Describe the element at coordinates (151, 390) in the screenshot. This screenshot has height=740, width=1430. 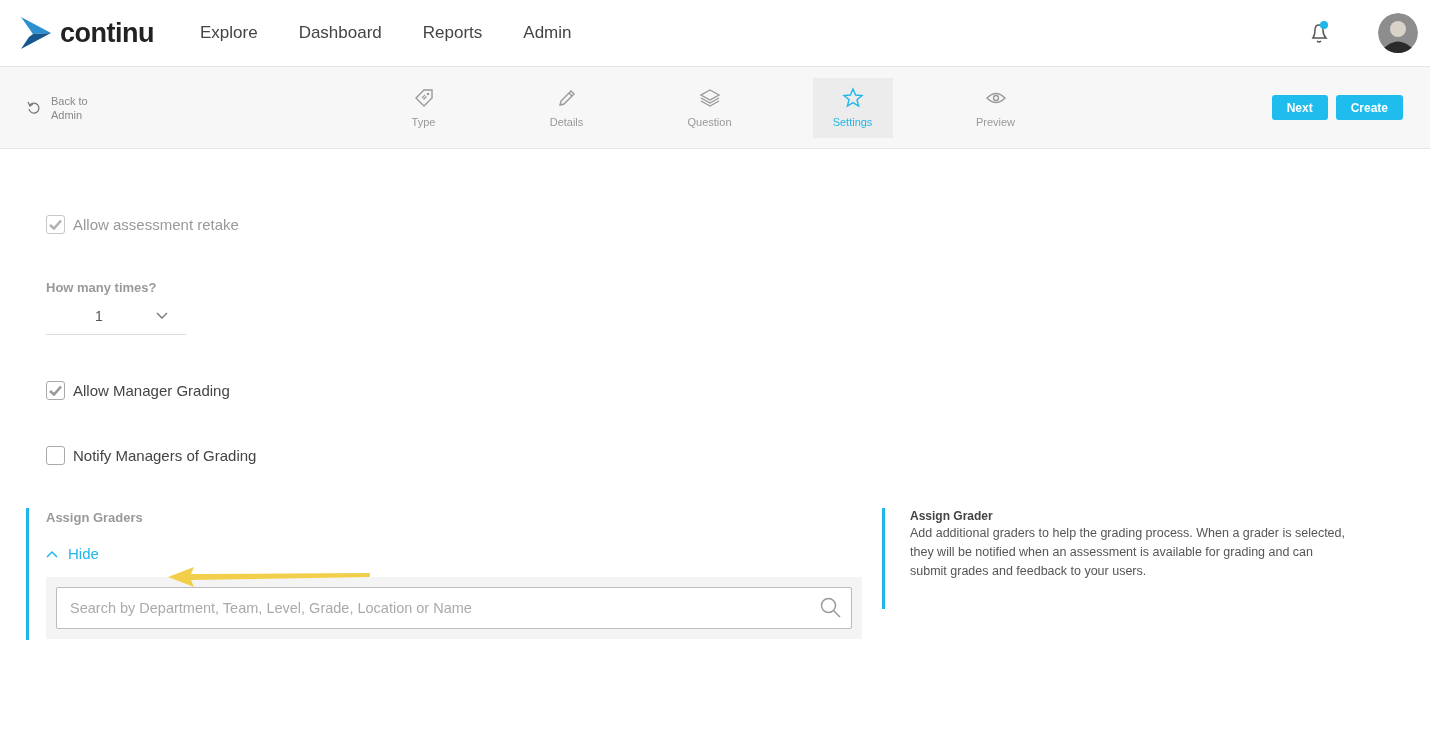
I see `checkbox-label: Allow Manager Grading` at that location.